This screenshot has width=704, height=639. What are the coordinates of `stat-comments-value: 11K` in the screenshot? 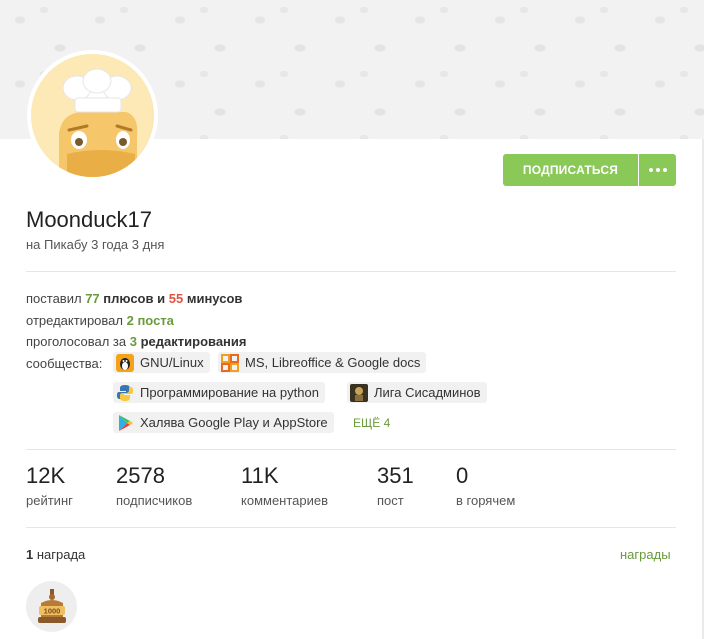 It's located at (260, 476).